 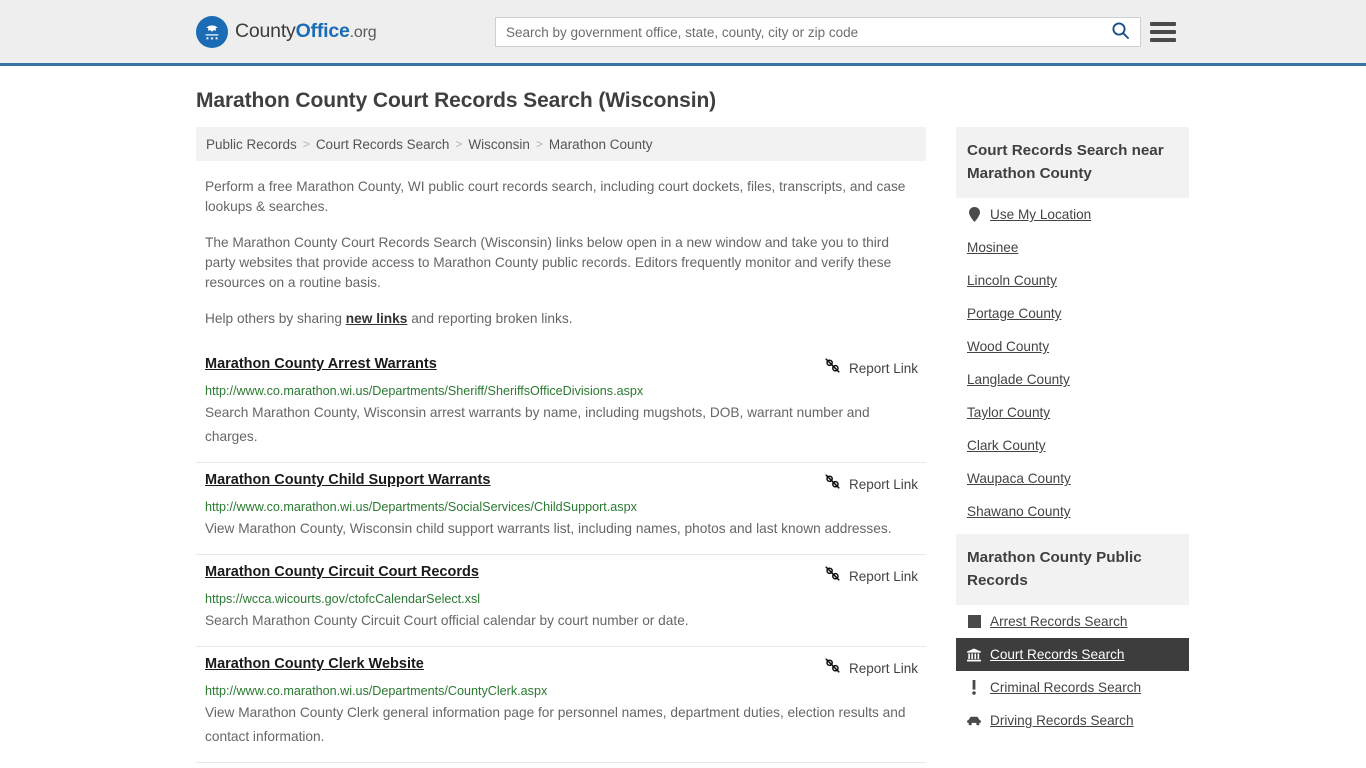 What do you see at coordinates (490, 318) in the screenshot?
I see `intro-text-after: and reporting broken links.` at bounding box center [490, 318].